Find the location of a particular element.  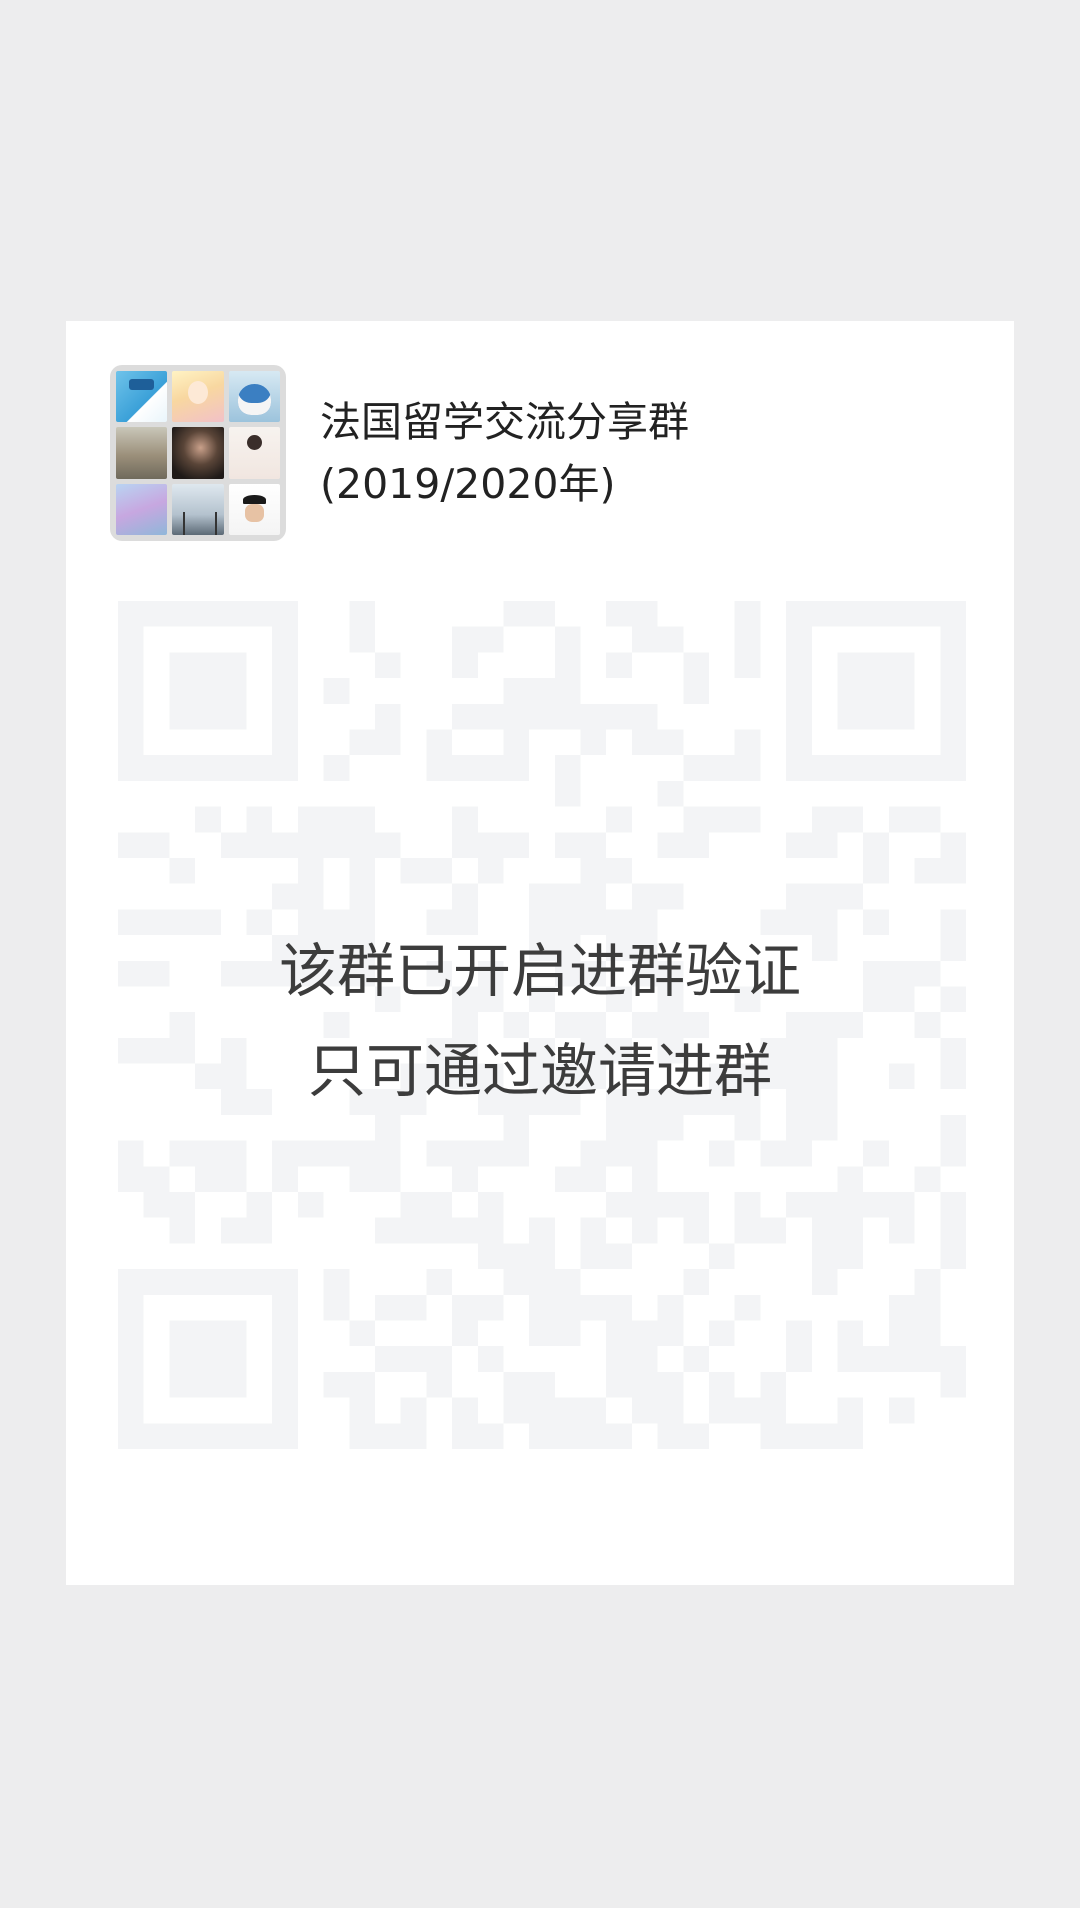

group-name-line1: 法国留学交流分享群 is located at coordinates (504, 422).